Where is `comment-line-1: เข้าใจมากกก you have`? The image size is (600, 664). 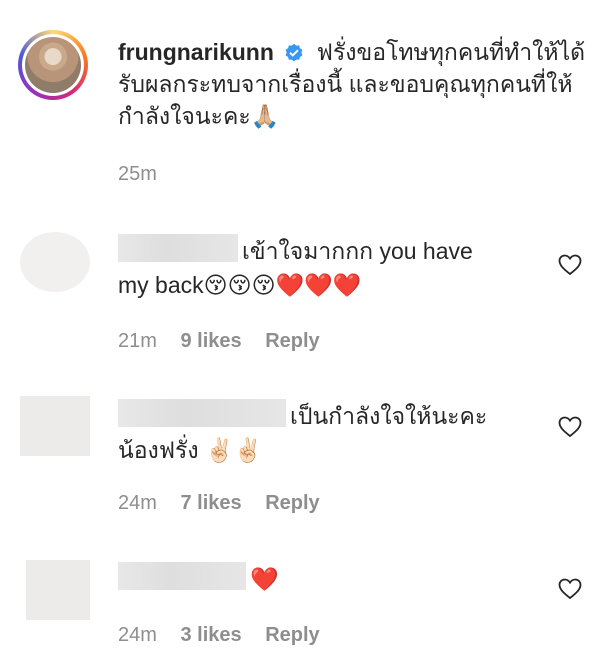 comment-line-1: เข้าใจมากกก you have is located at coordinates (357, 251).